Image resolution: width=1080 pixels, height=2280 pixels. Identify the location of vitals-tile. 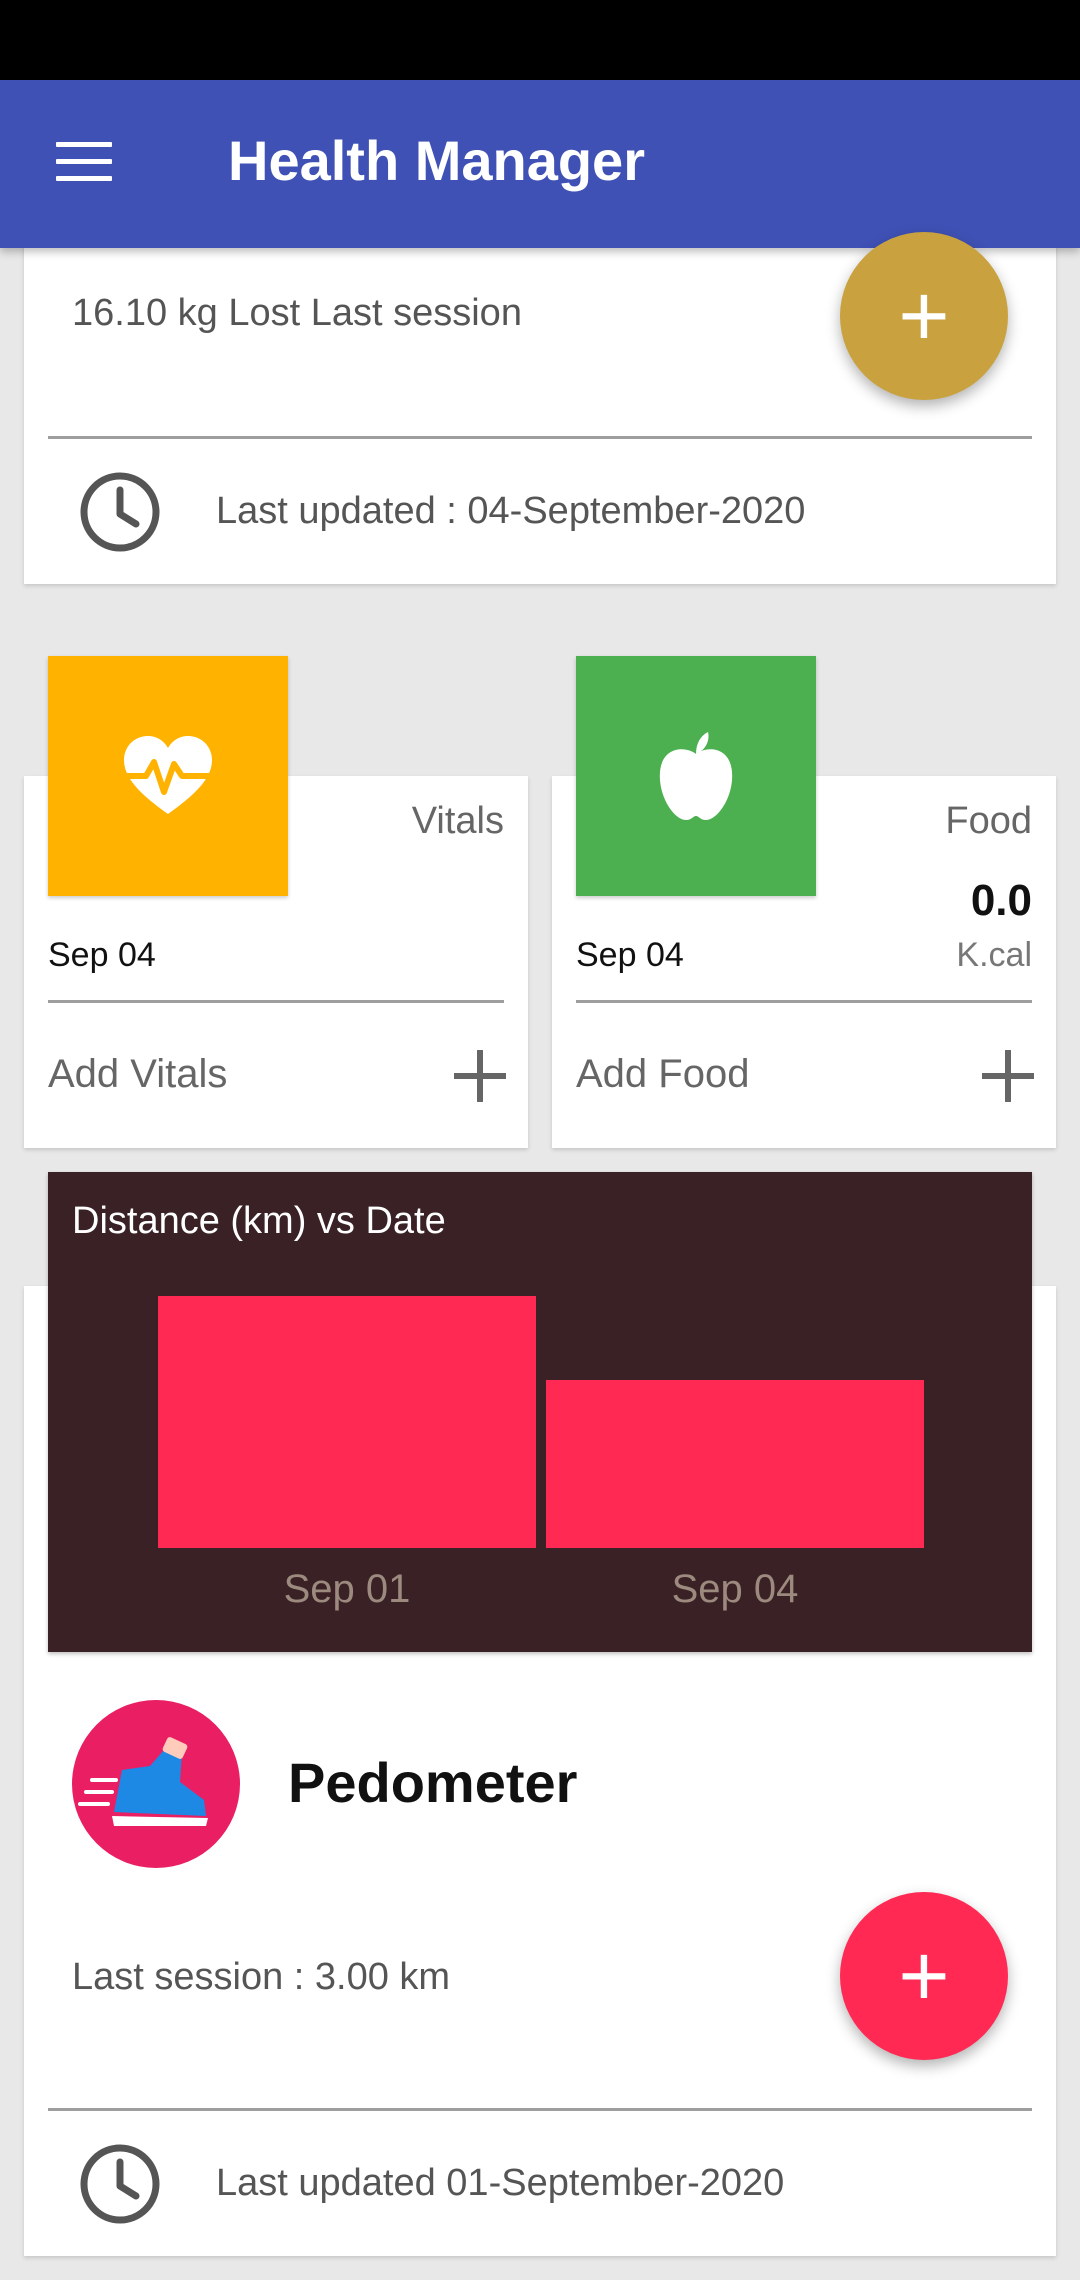
(168, 776).